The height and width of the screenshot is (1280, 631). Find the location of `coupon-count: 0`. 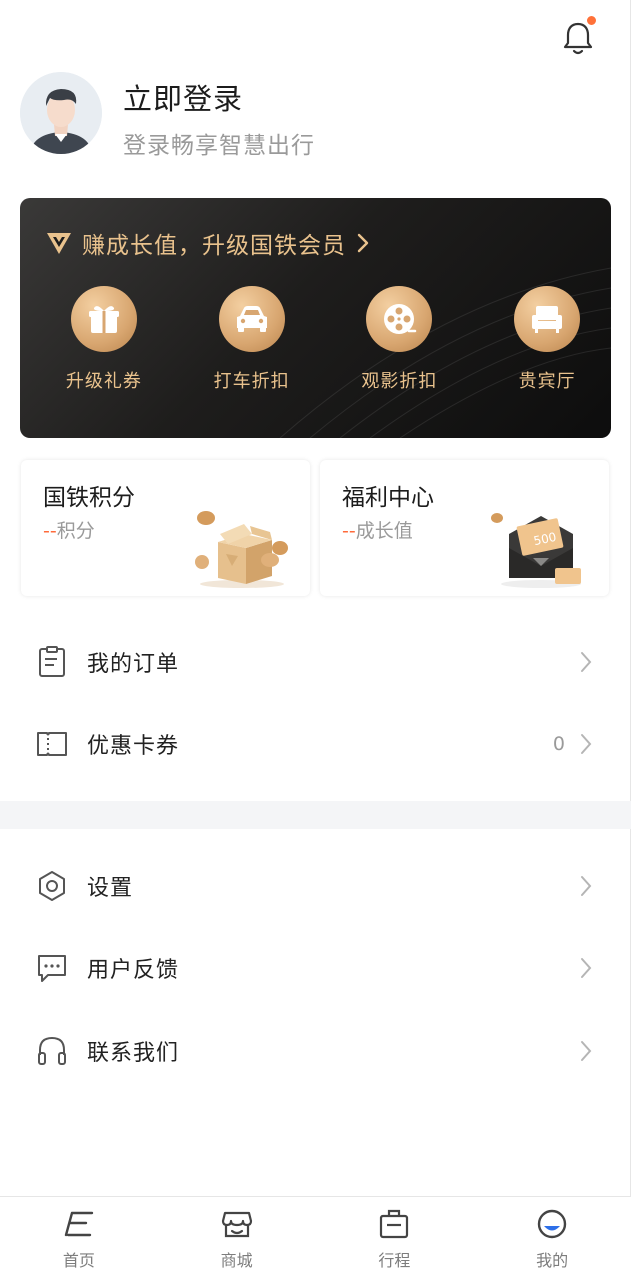

coupon-count: 0 is located at coordinates (558, 744).